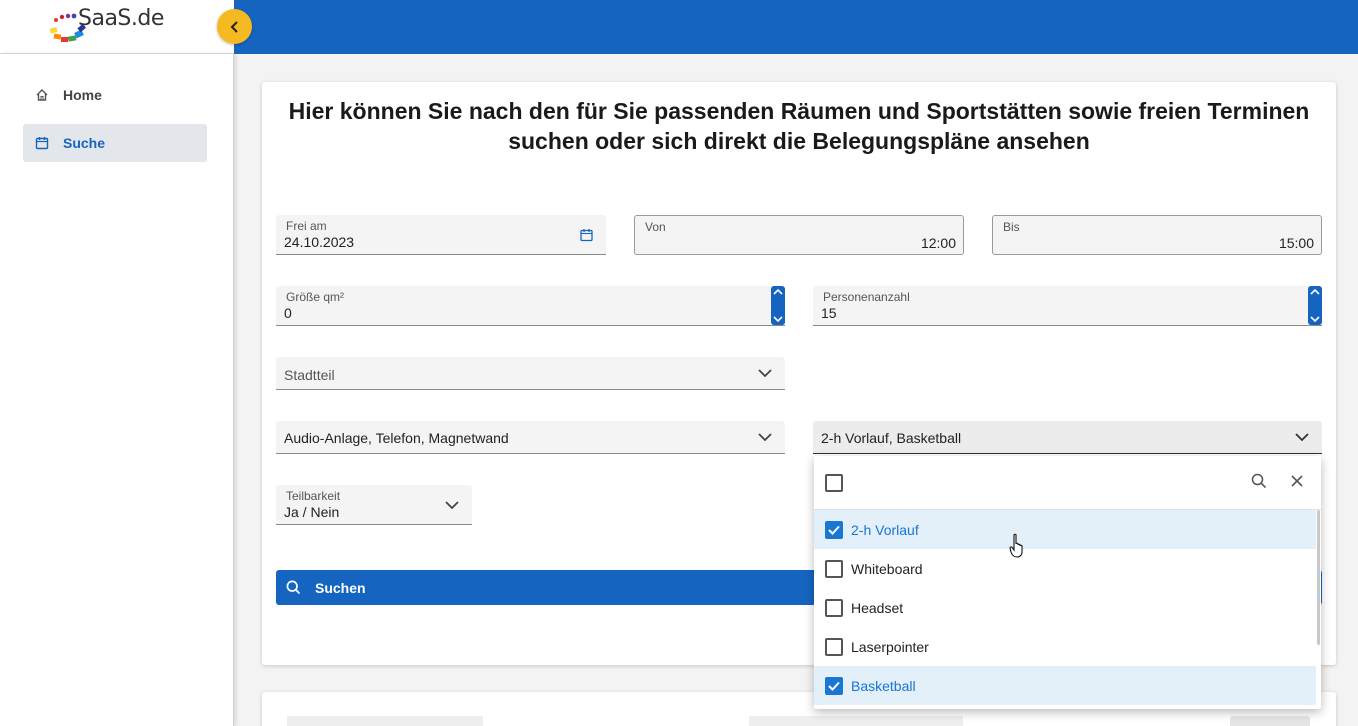 Image resolution: width=1358 pixels, height=726 pixels. Describe the element at coordinates (1011, 227) in the screenshot. I see `field-label: Bis` at that location.